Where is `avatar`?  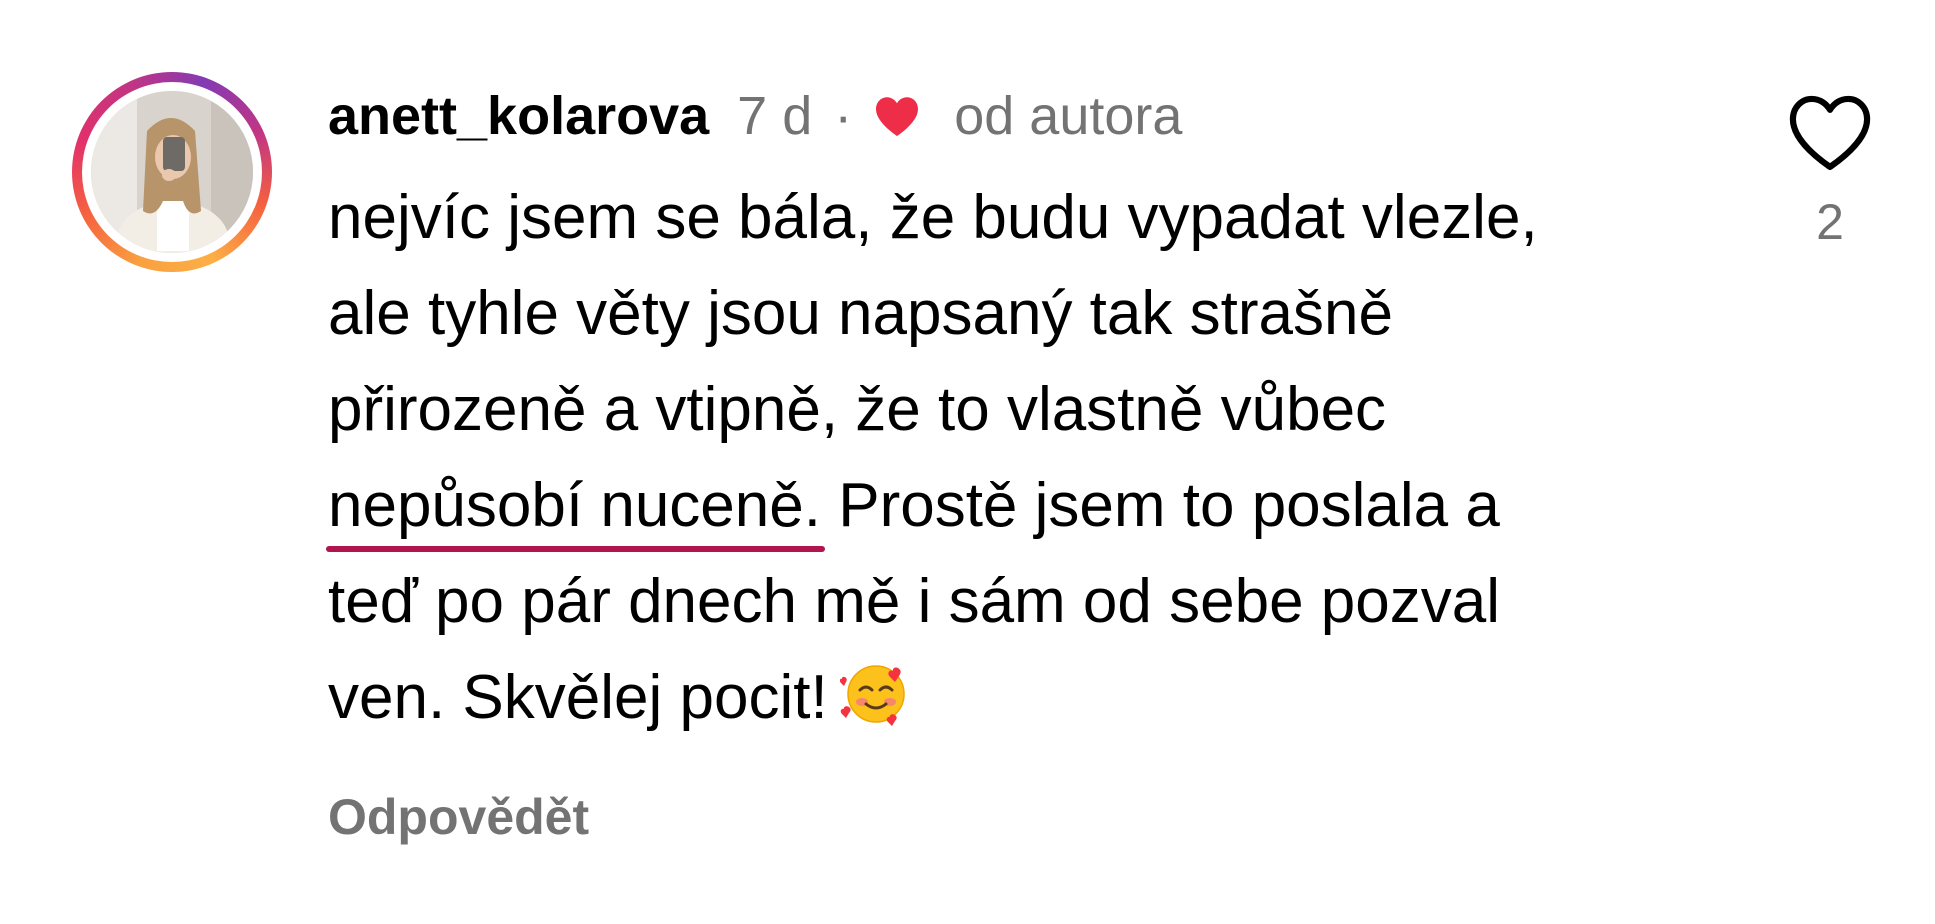
avatar is located at coordinates (172, 172).